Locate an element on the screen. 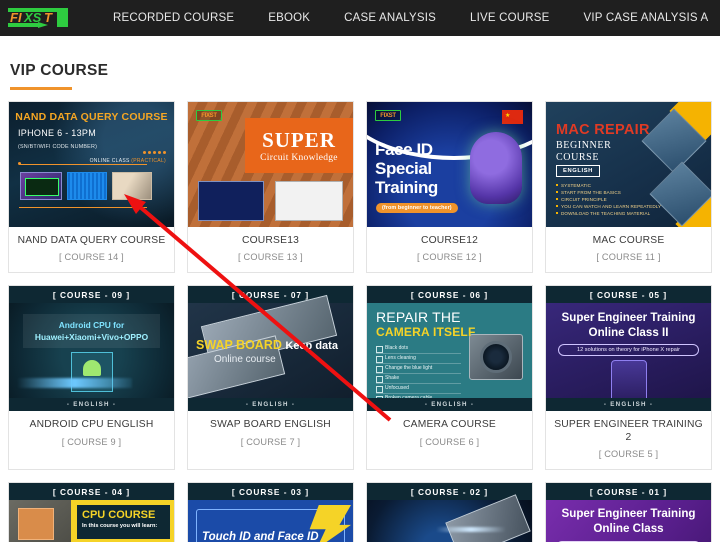 The width and height of the screenshot is (720, 542). thumb-image-monitor is located at coordinates (41, 186).